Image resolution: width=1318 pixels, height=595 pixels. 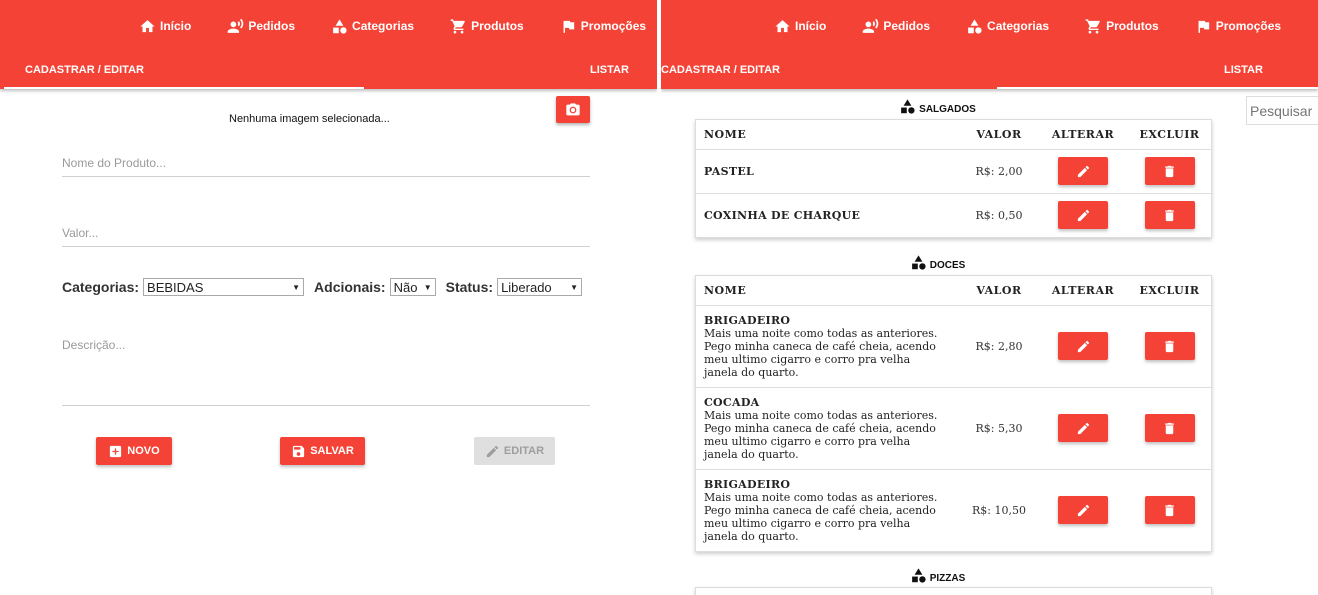 I want to click on description-field, so click(x=326, y=372).